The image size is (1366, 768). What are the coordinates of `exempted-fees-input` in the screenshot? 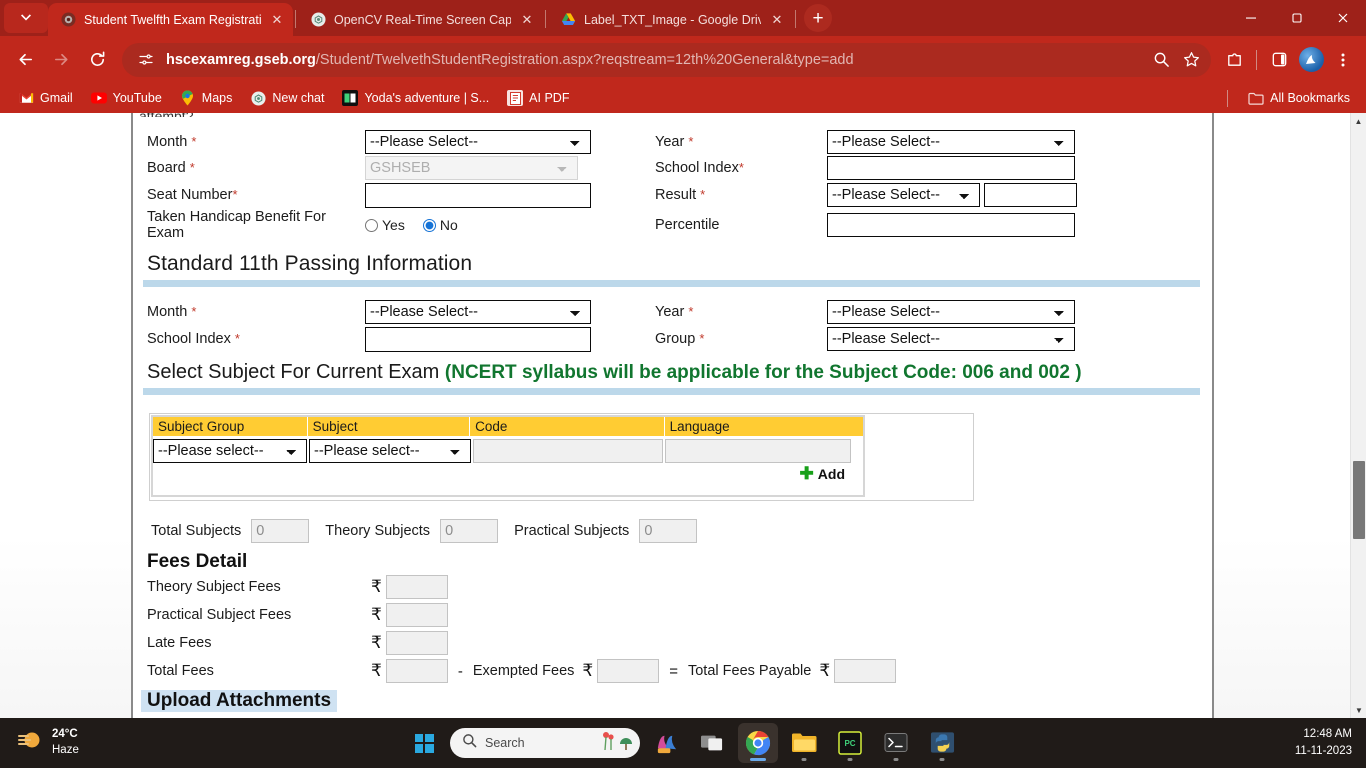 It's located at (628, 671).